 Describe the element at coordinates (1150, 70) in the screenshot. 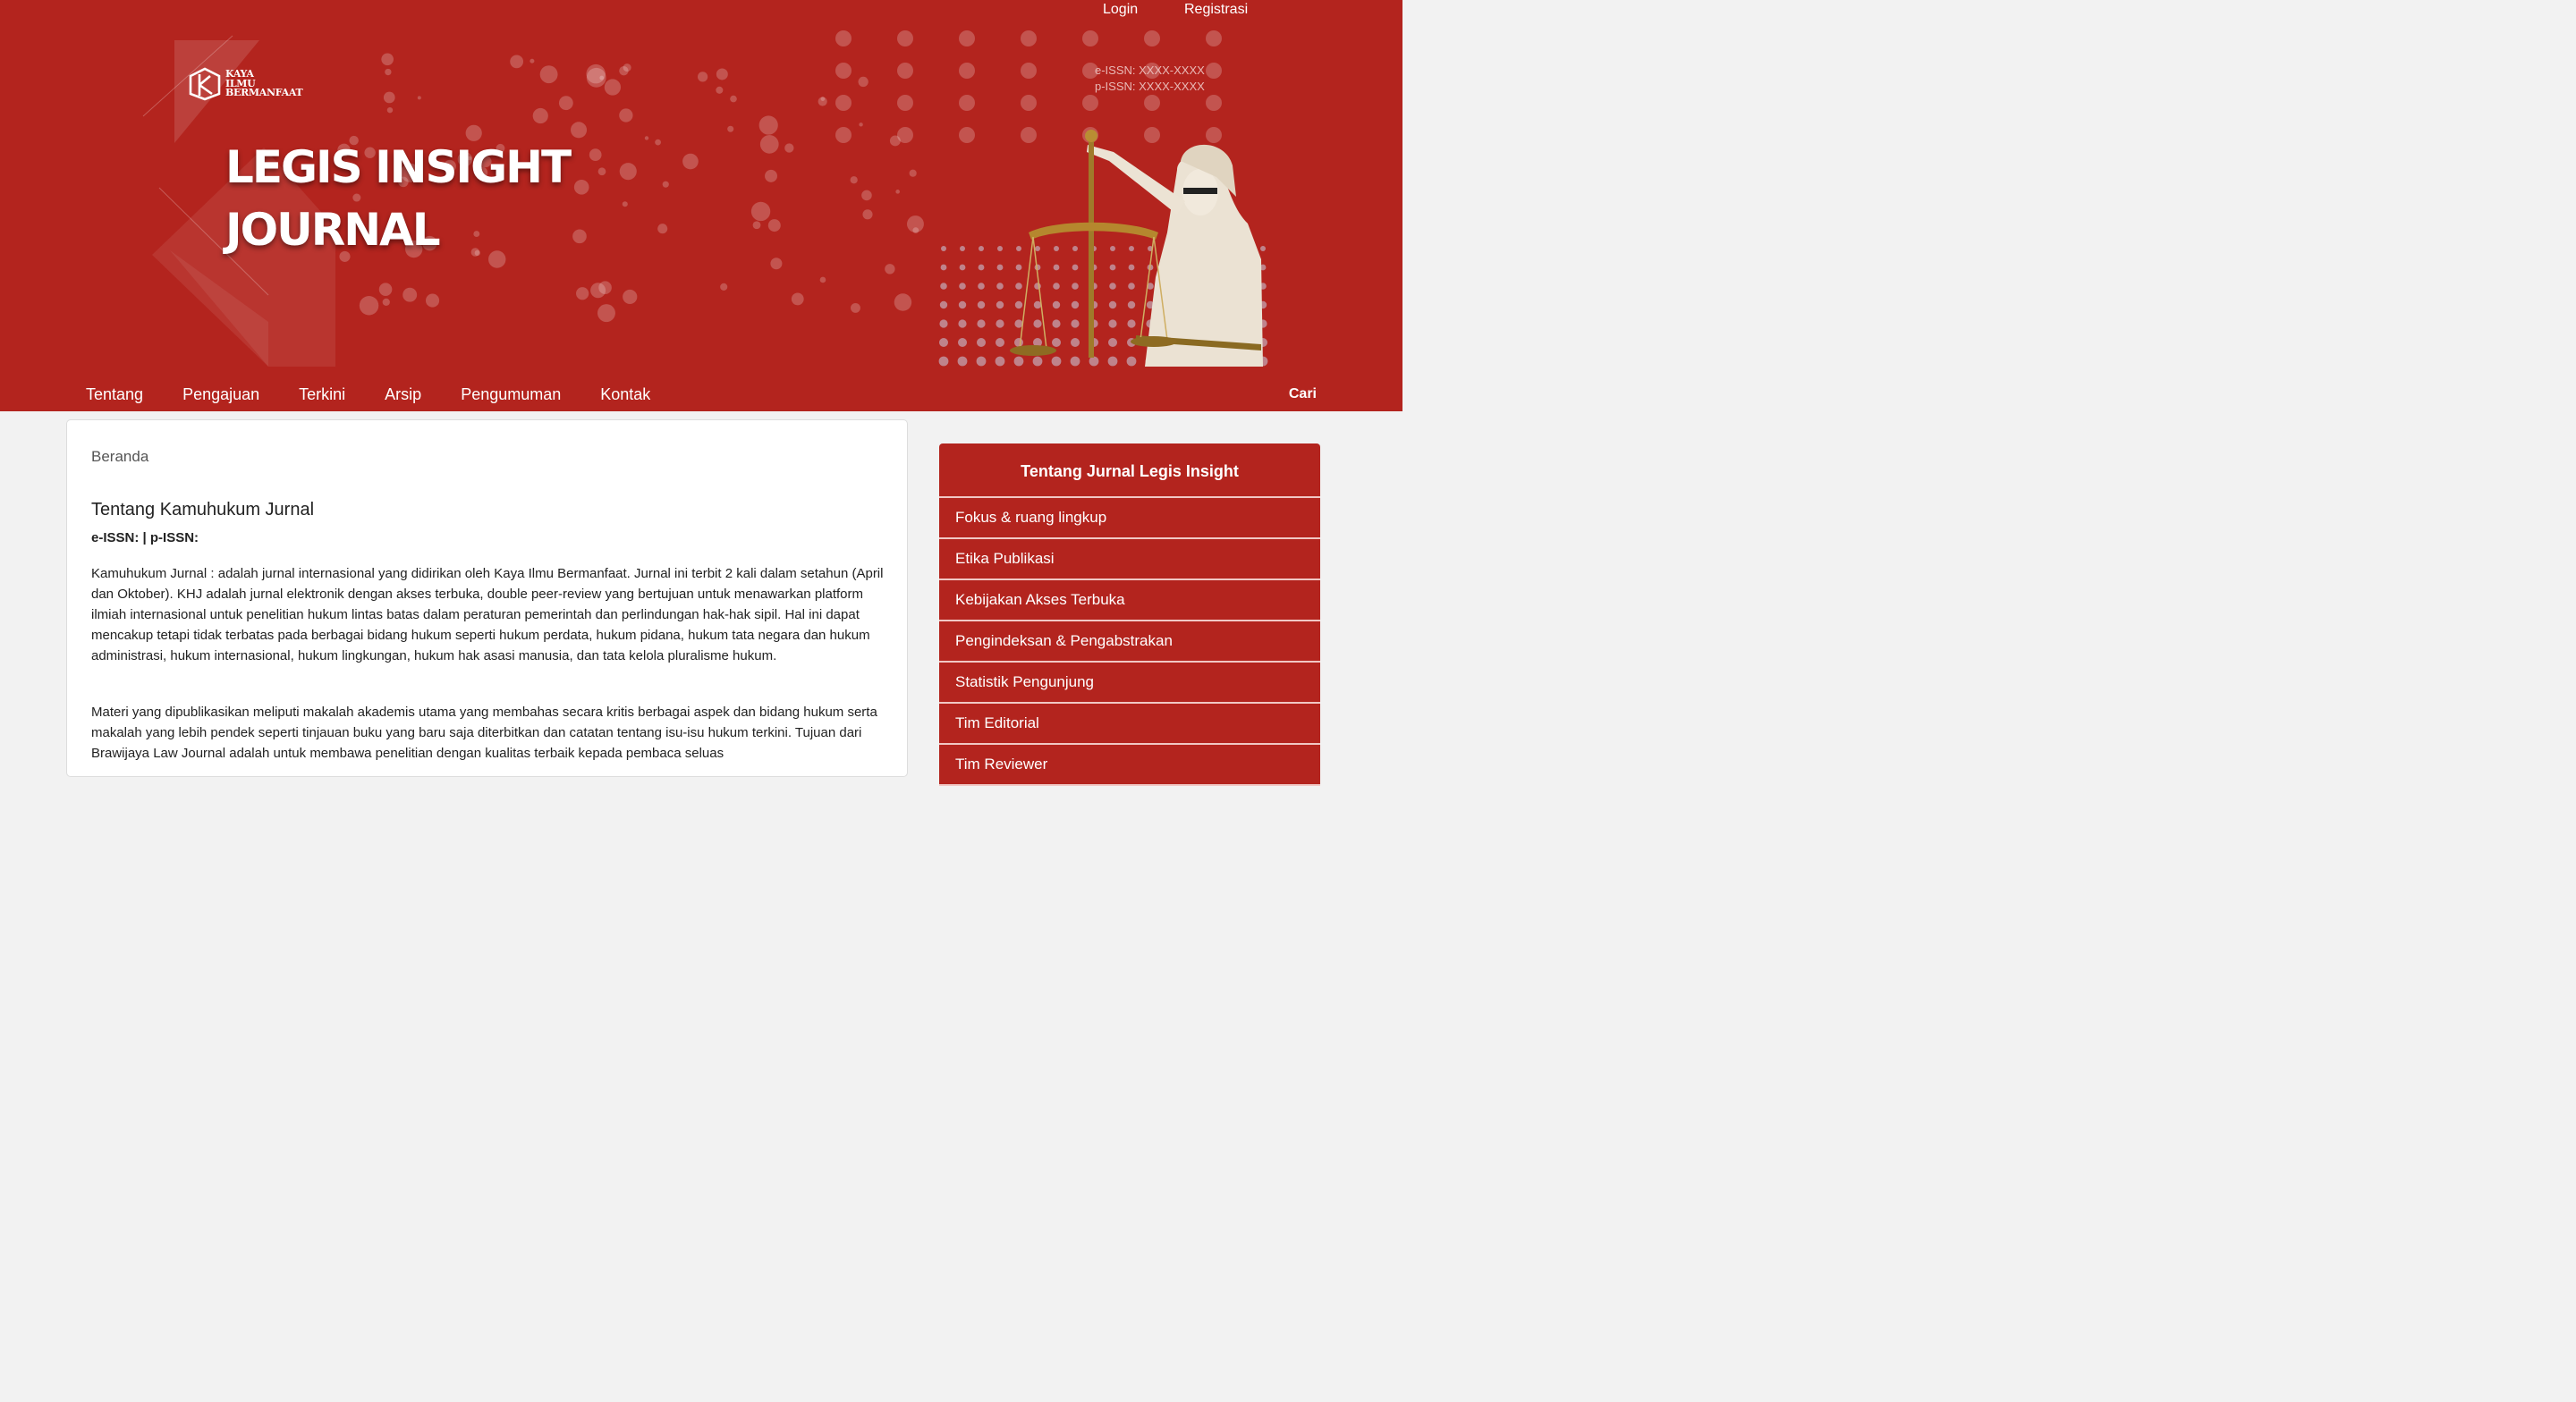

I see `e-issn: e-ISSN: XXXX-XXXX` at that location.